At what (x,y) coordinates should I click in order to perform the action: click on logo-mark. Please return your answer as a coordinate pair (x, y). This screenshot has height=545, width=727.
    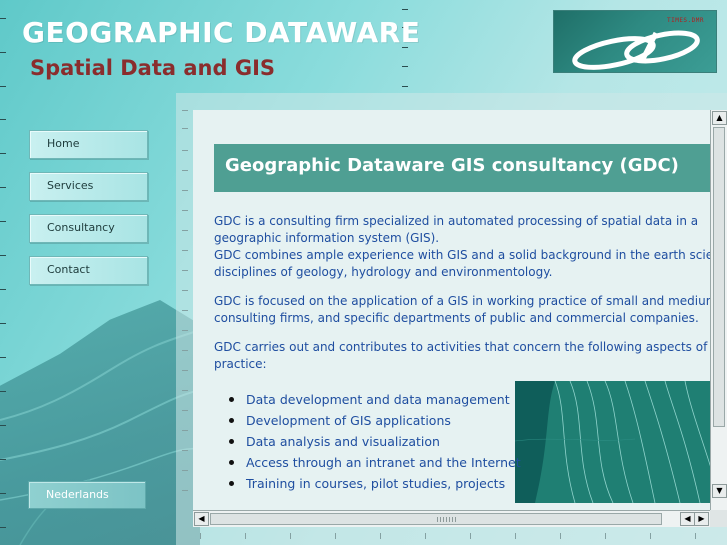
    Looking at the image, I should click on (636, 50).